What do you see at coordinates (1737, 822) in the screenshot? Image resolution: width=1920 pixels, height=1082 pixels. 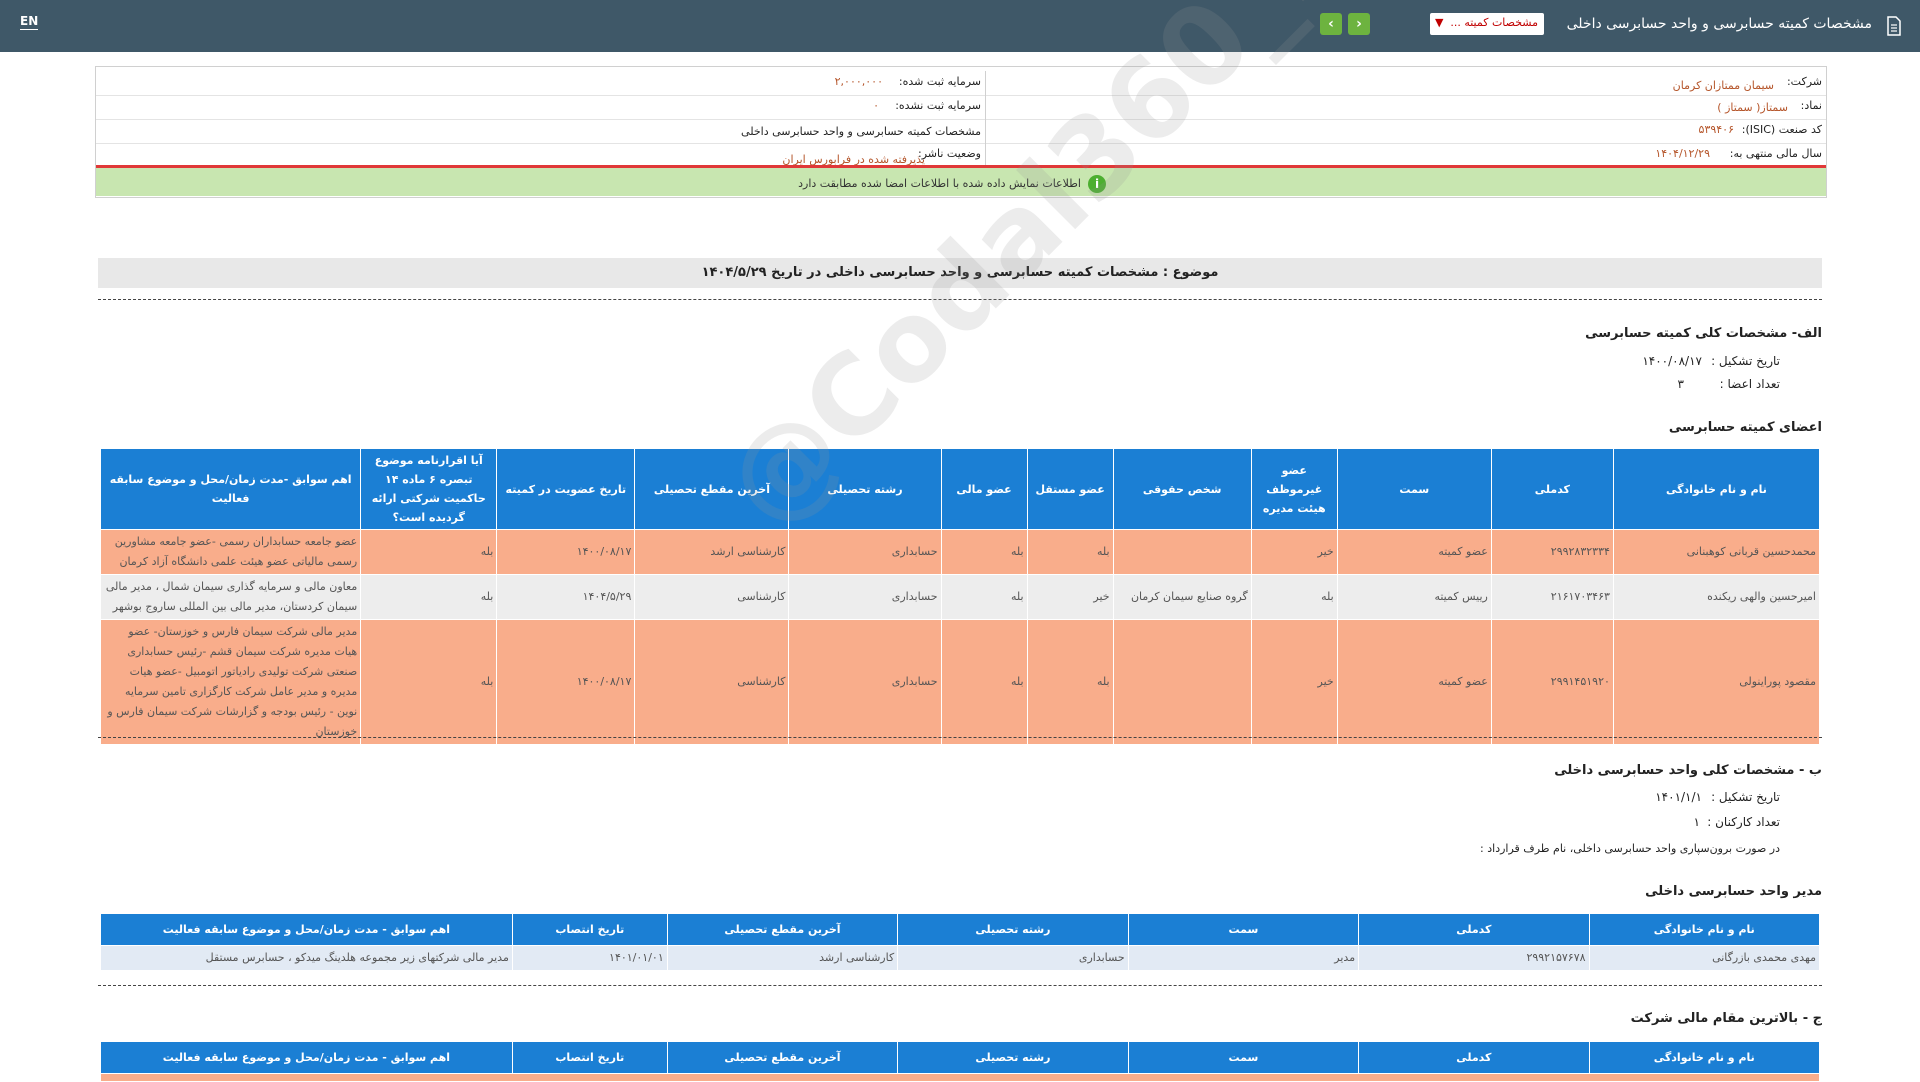 I see `internal-audit-staff-count: تعداد کارکنان : ۱` at bounding box center [1737, 822].